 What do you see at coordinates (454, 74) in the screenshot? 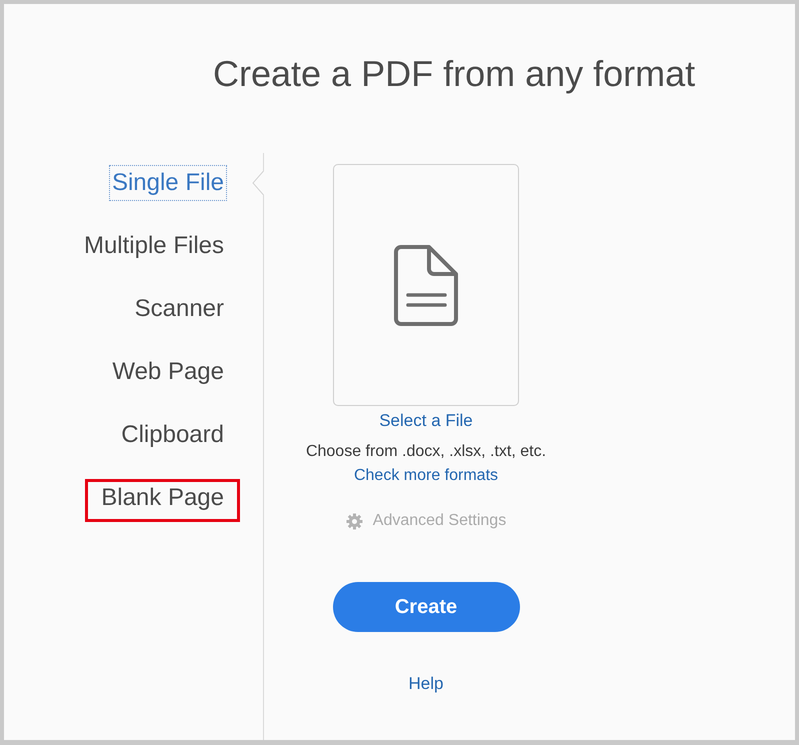
I see `page-title: Create a PDF from any format` at bounding box center [454, 74].